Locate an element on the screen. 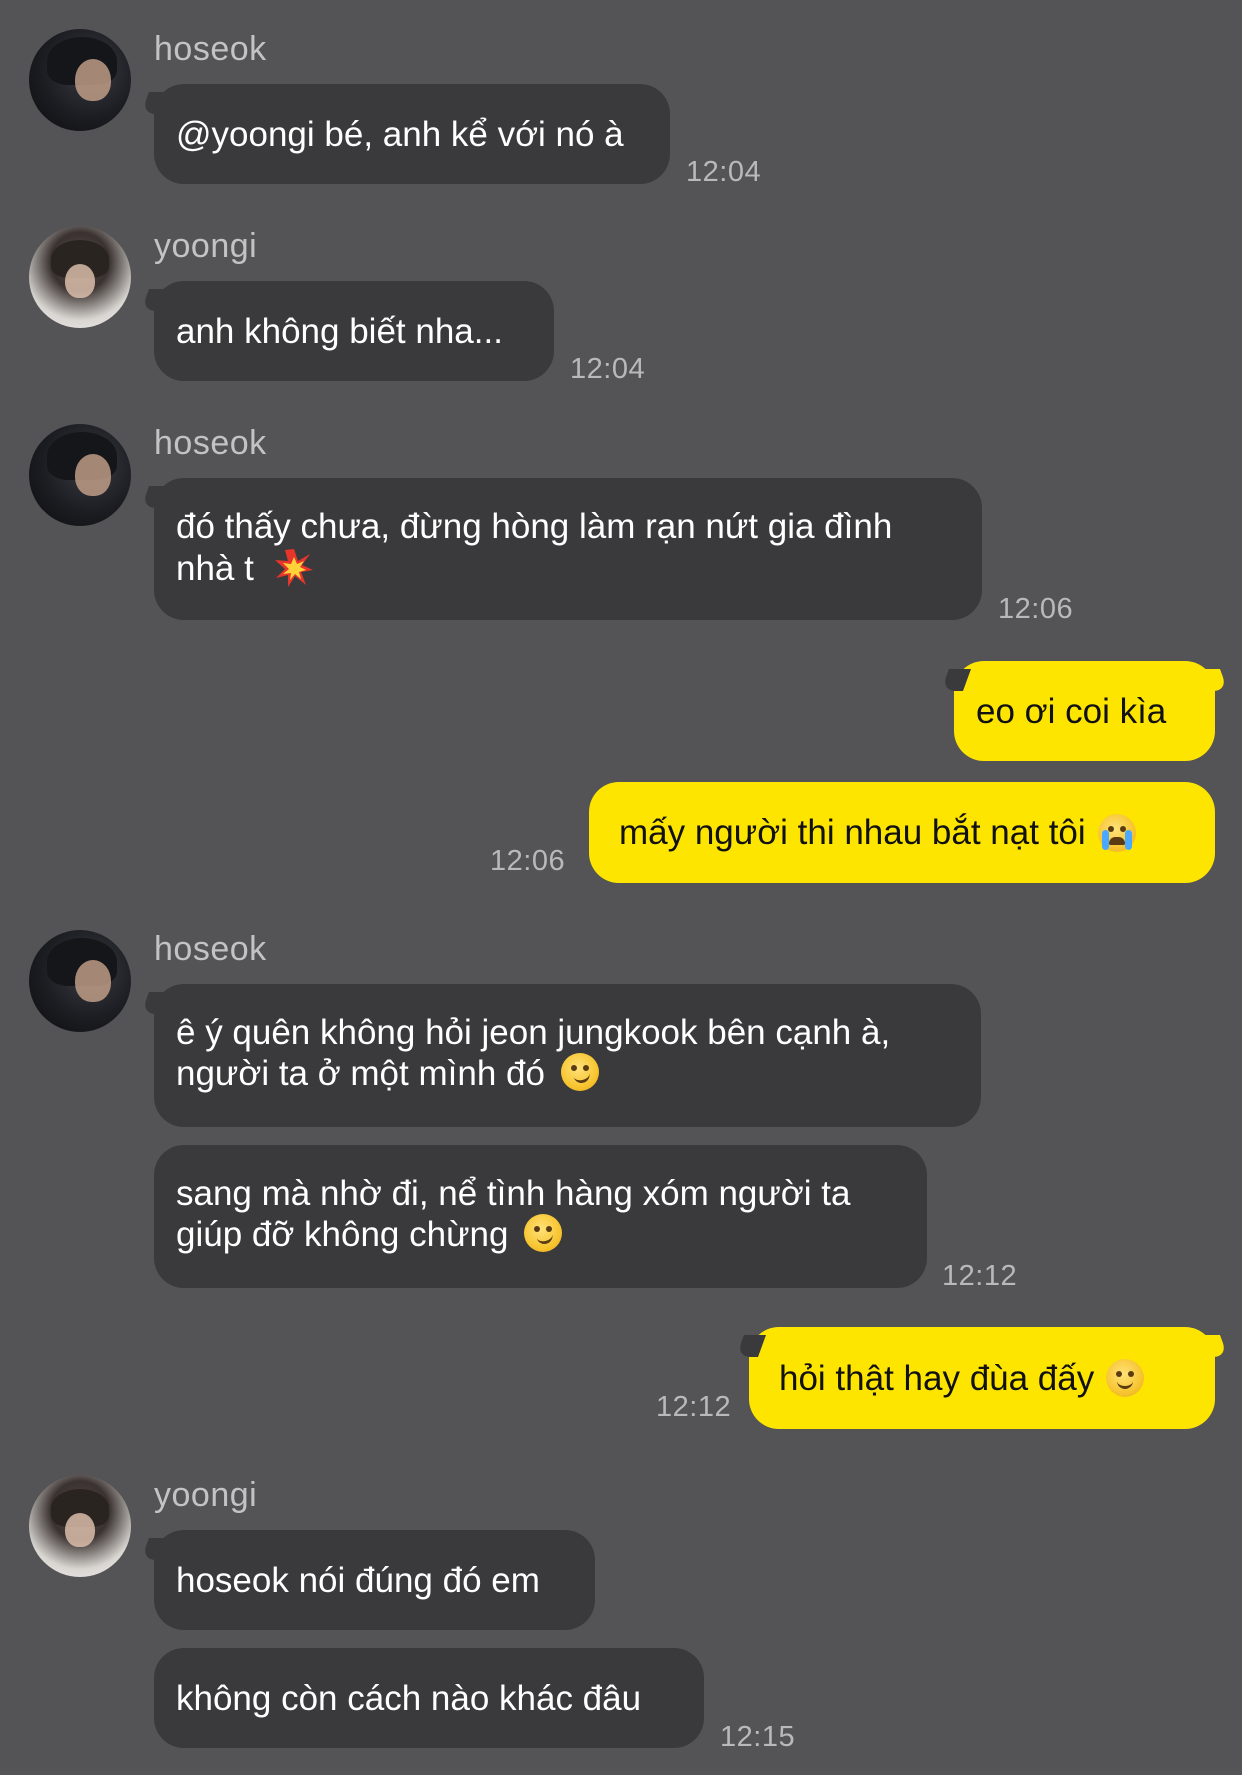 The image size is (1242, 1775). message-text: nhà t is located at coordinates (215, 568).